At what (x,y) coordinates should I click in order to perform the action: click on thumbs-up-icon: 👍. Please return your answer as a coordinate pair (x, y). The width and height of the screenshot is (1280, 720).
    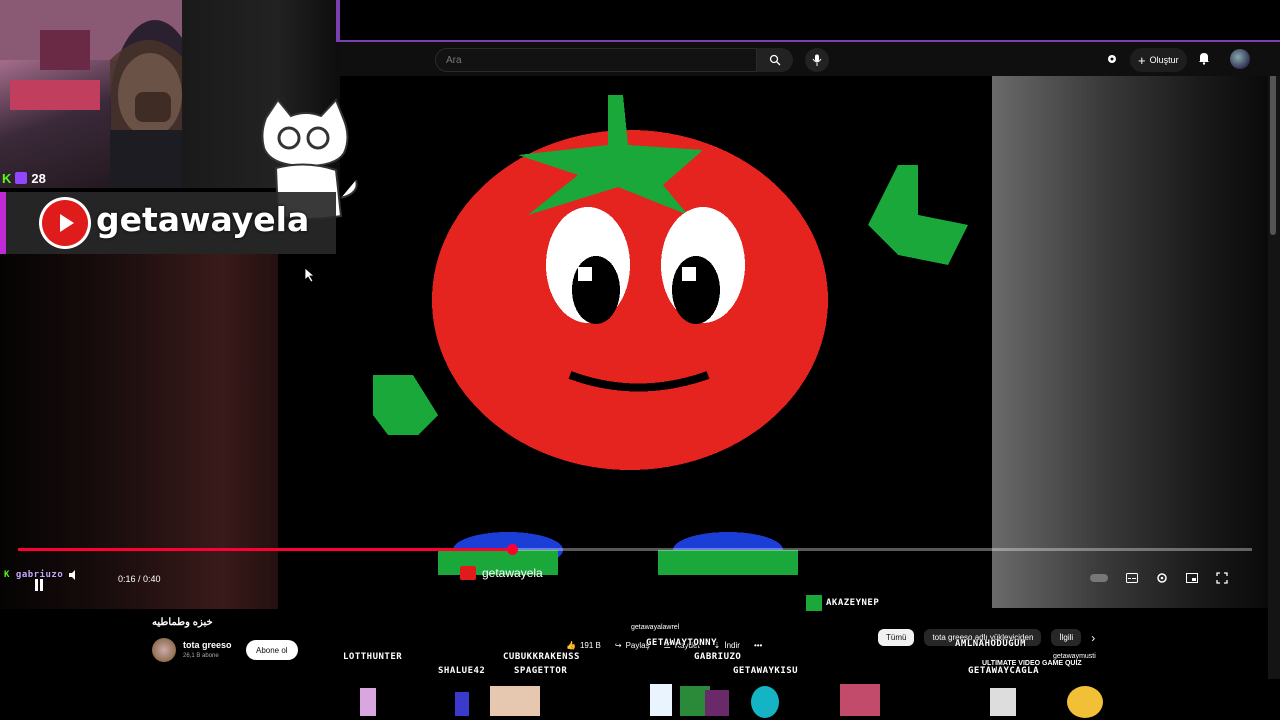
    Looking at the image, I should click on (571, 645).